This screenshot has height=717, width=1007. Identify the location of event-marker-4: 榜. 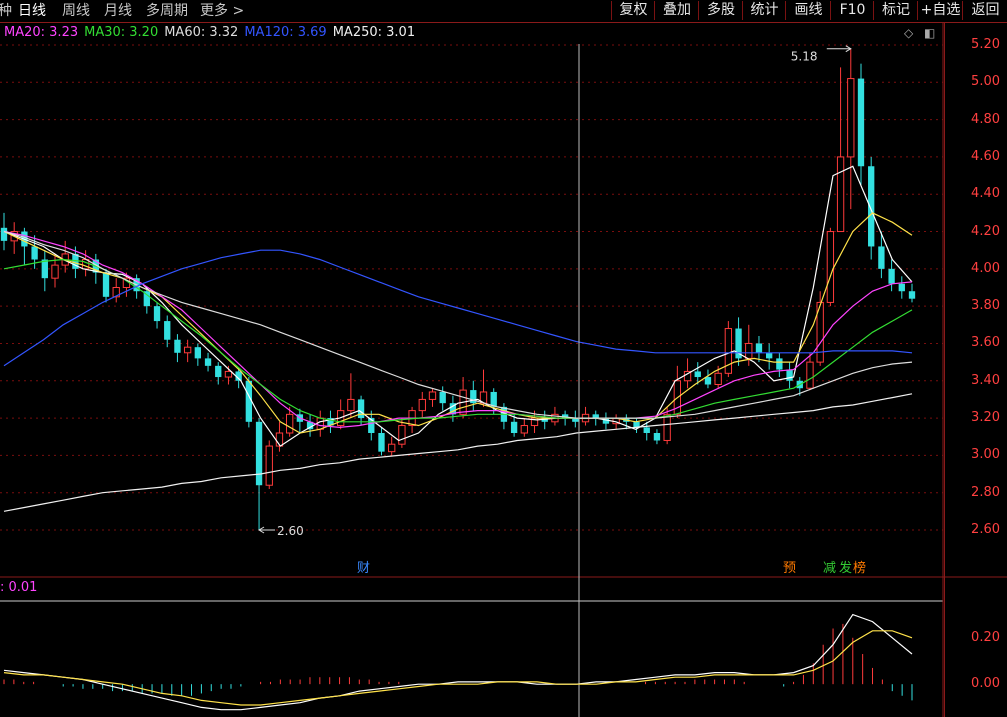
(859, 568).